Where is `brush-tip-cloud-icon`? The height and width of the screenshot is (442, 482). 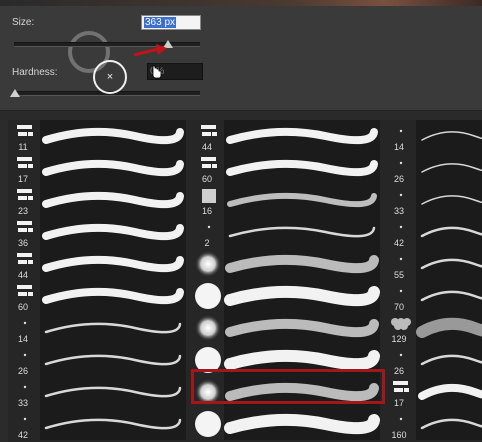 brush-tip-cloud-icon is located at coordinates (400, 323).